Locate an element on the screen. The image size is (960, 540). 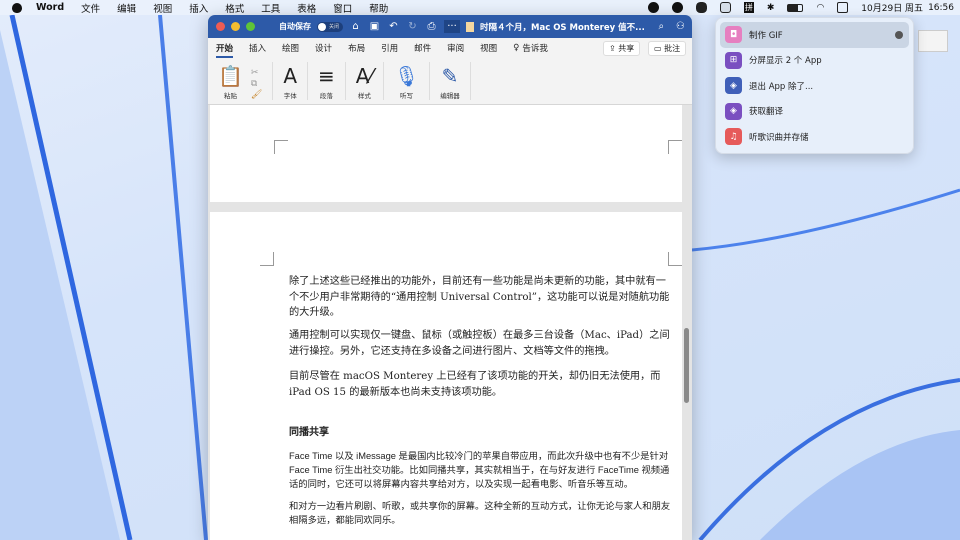
home-icon: ⌂ is located at coordinates (355, 26).